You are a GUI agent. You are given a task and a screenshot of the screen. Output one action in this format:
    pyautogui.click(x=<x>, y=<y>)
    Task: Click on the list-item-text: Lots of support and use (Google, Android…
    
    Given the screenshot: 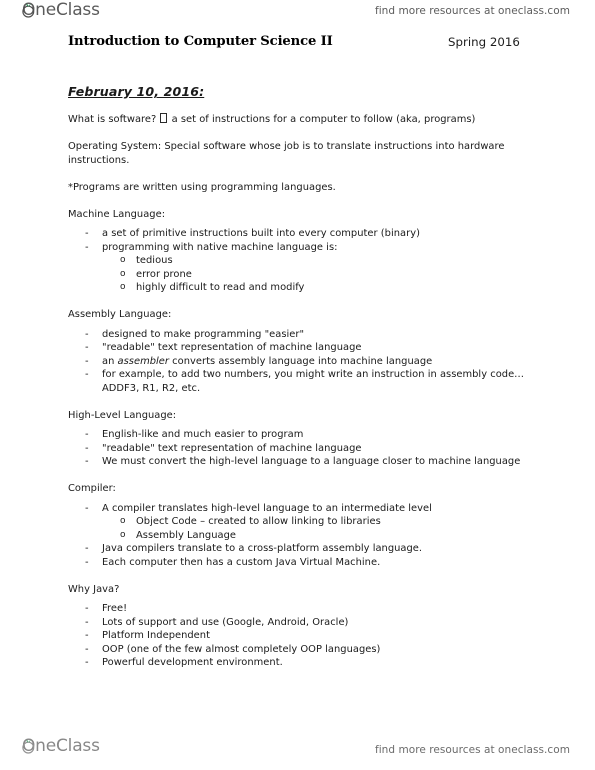 What is the action you would take?
    pyautogui.click(x=225, y=622)
    